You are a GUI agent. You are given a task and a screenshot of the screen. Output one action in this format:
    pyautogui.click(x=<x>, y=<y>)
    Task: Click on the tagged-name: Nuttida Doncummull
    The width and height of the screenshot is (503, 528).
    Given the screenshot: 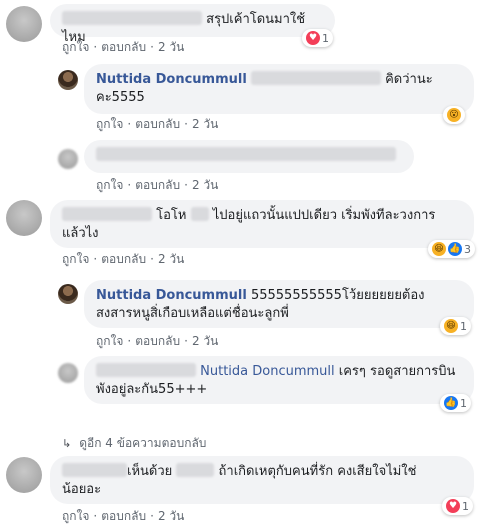 What is the action you would take?
    pyautogui.click(x=267, y=371)
    